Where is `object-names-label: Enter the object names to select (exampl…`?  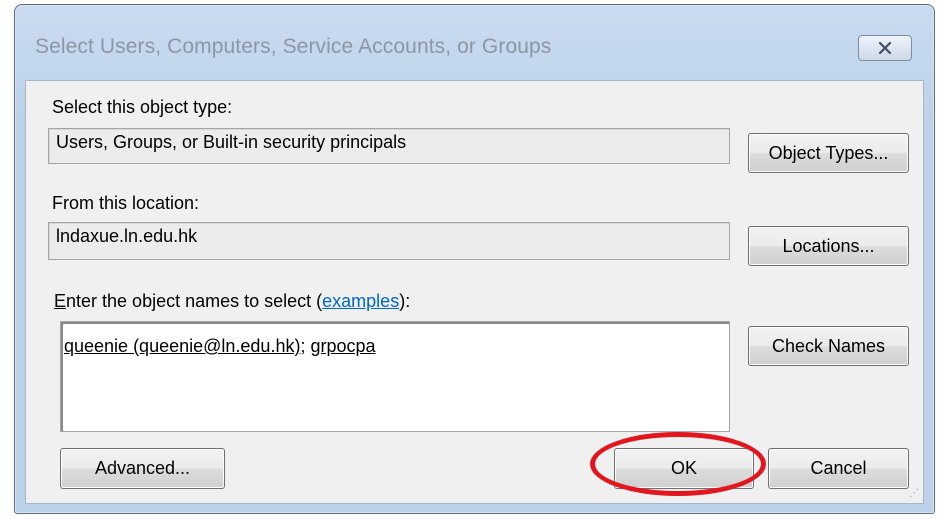 object-names-label: Enter the object names to select (exampl… is located at coordinates (232, 301).